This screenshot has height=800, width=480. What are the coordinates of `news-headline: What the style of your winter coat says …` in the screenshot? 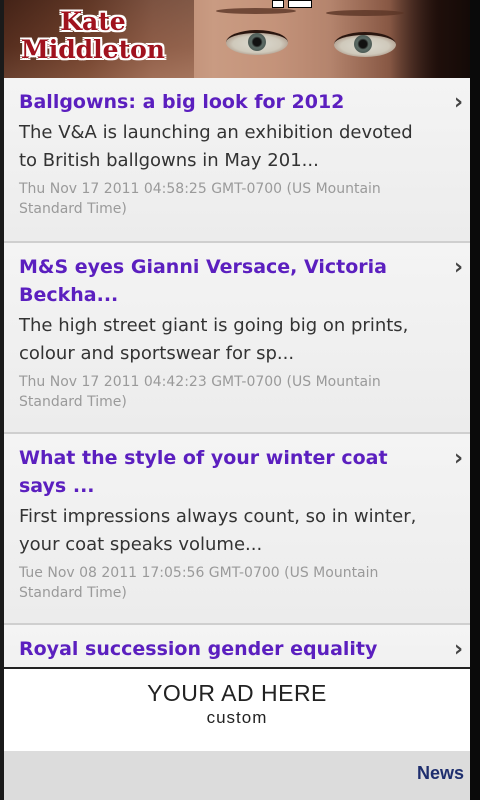 It's located at (203, 472).